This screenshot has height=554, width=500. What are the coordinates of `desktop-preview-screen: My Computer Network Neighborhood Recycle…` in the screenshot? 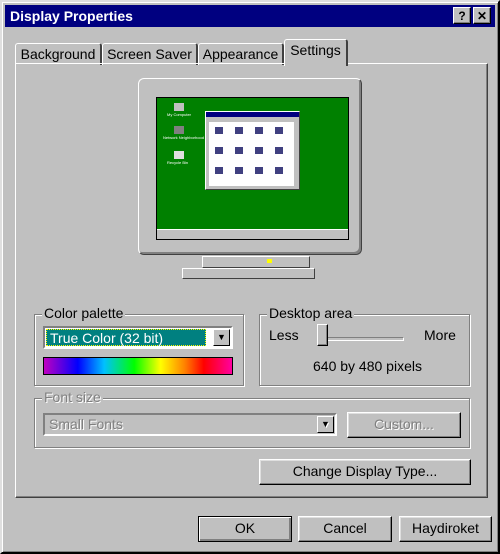 It's located at (252, 168).